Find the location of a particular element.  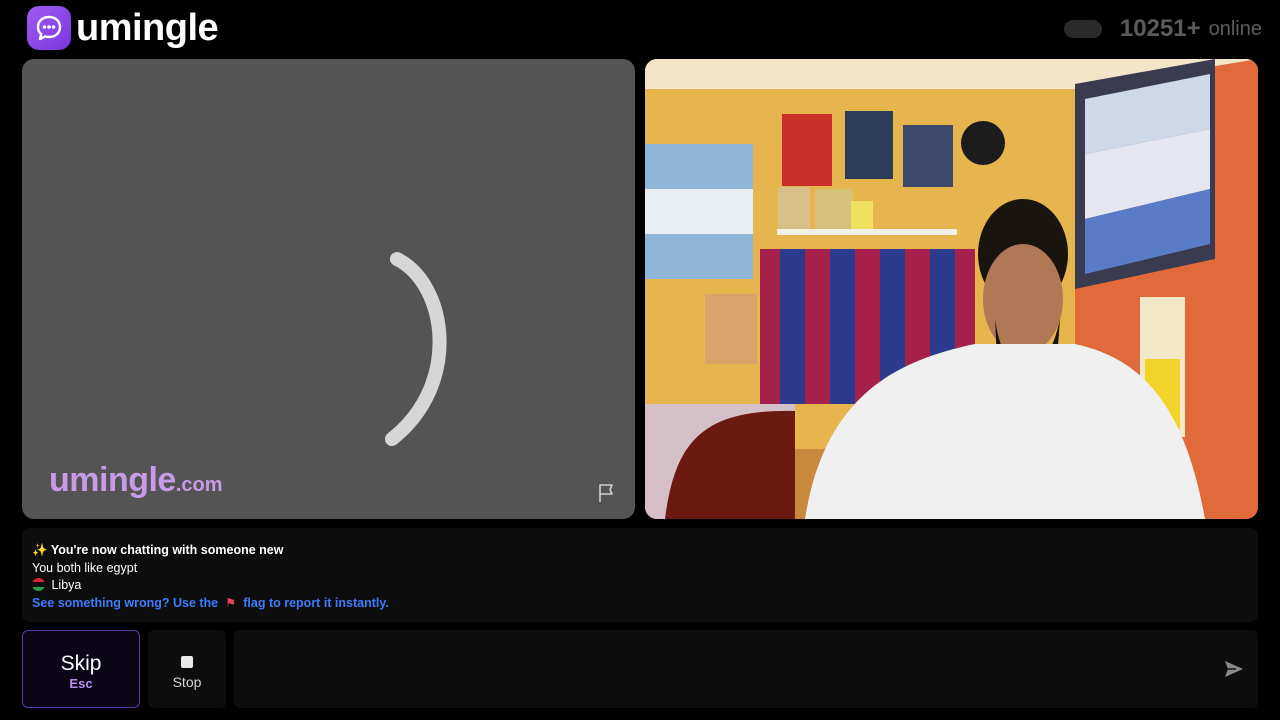

brand-logo: umingle is located at coordinates (123, 28).